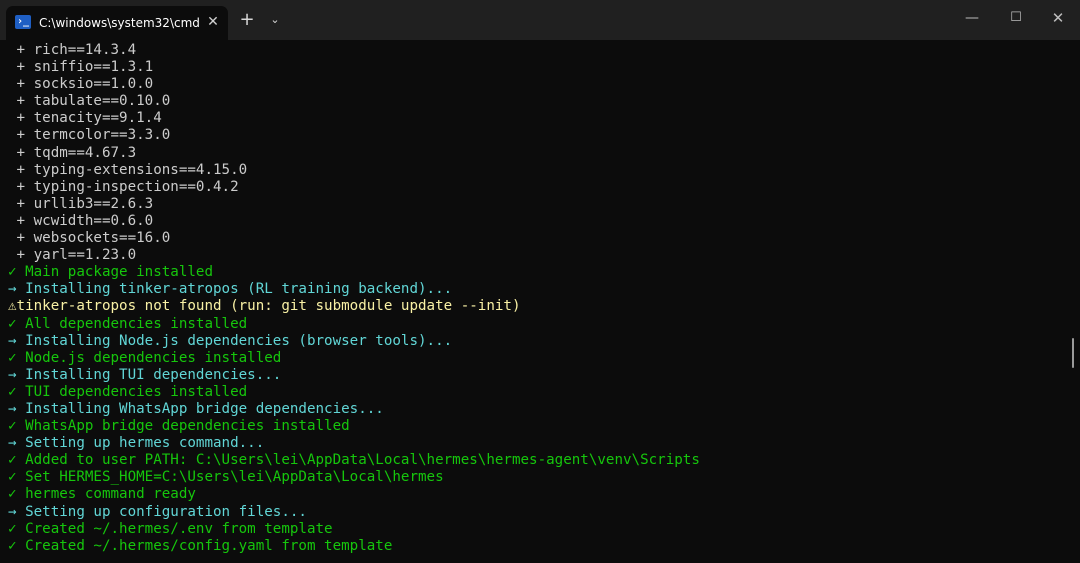 Image resolution: width=1080 pixels, height=563 pixels. What do you see at coordinates (1016, 18) in the screenshot?
I see `maximize-button: ☐` at bounding box center [1016, 18].